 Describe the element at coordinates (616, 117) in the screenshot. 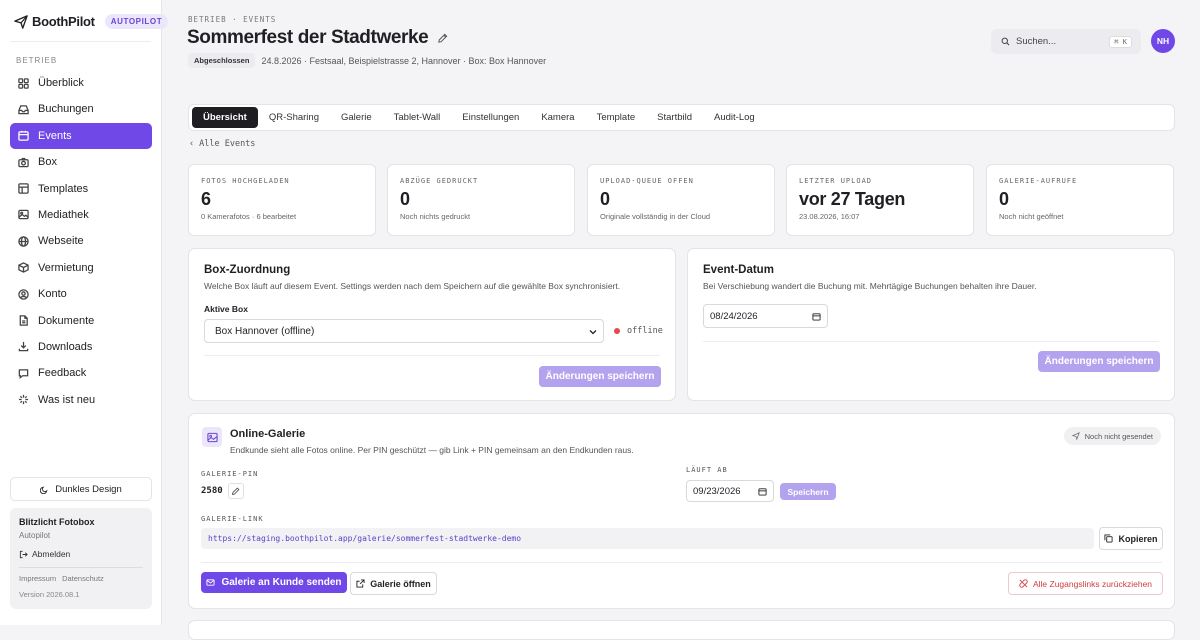

I see `tab-template: Template` at that location.